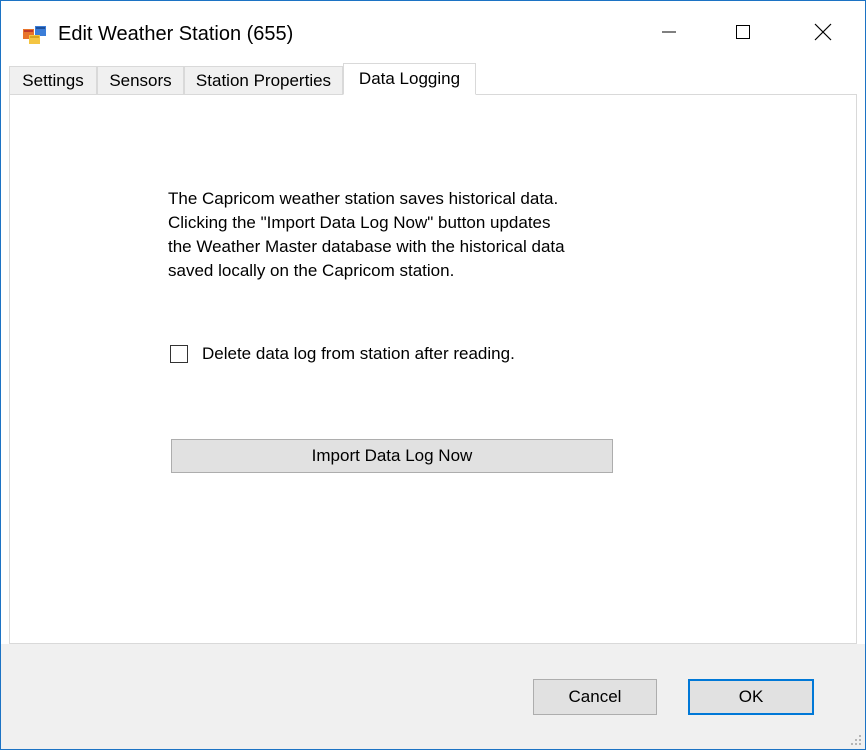 The height and width of the screenshot is (752, 866). I want to click on tab-station-properties: Station Properties, so click(263, 80).